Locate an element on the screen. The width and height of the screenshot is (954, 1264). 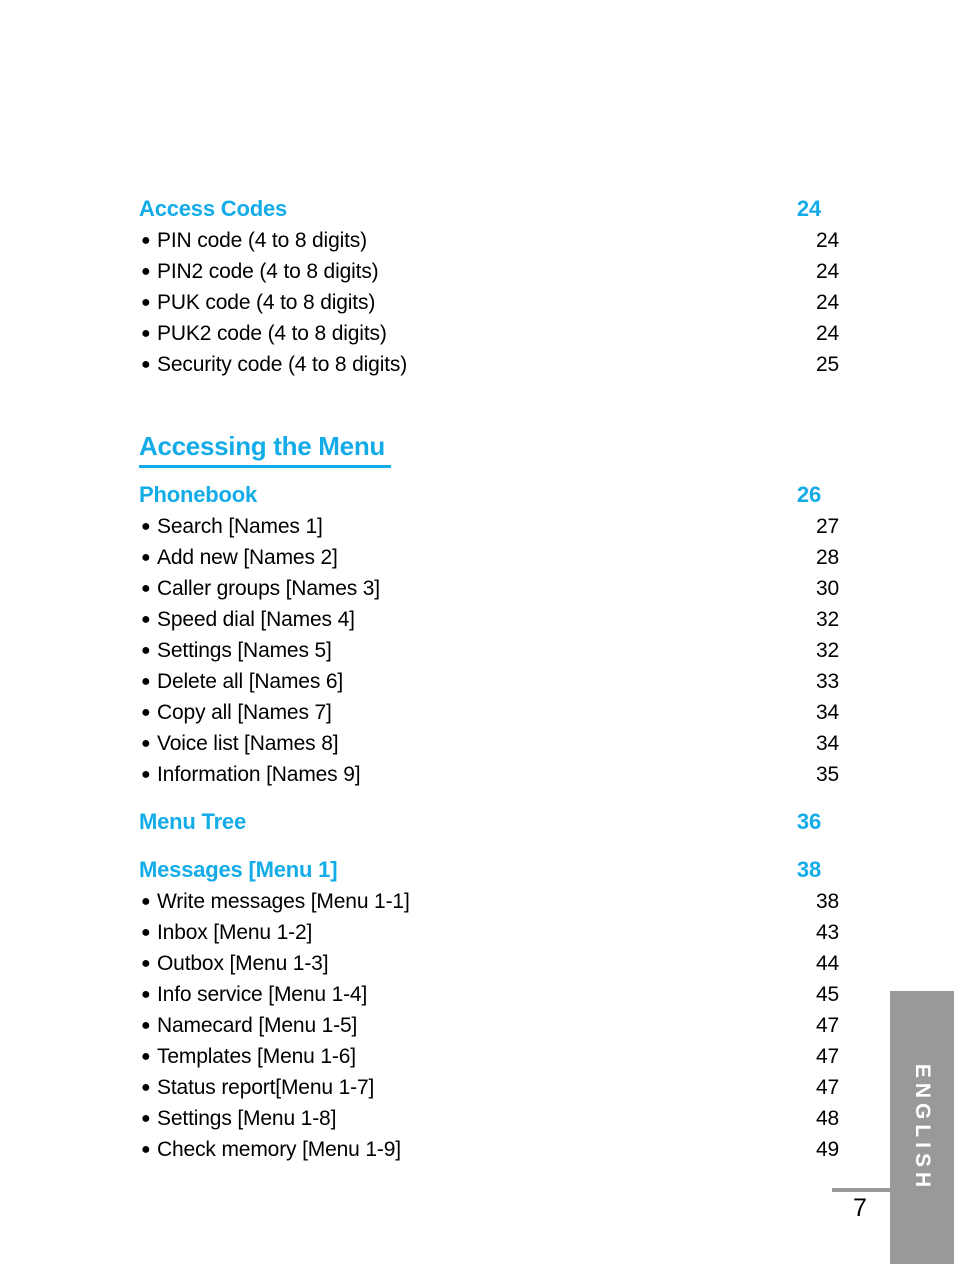
toc-item-row: ● Check memory [Menu 1-9] 49 is located at coordinates (489, 1150).